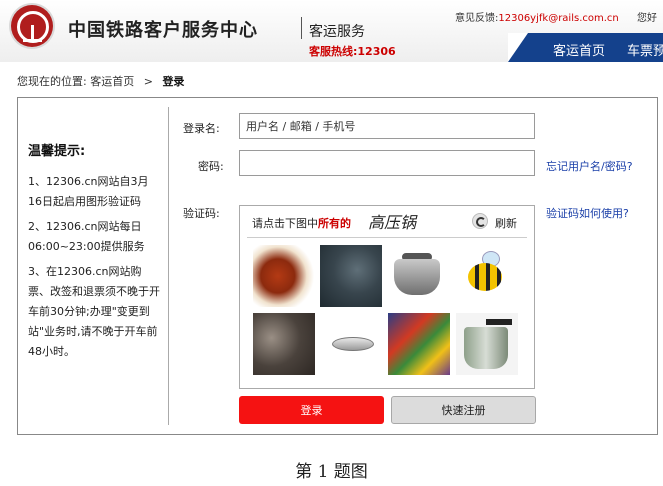 The image size is (663, 486). I want to click on captcha-target-word: 高压锅, so click(392, 222).